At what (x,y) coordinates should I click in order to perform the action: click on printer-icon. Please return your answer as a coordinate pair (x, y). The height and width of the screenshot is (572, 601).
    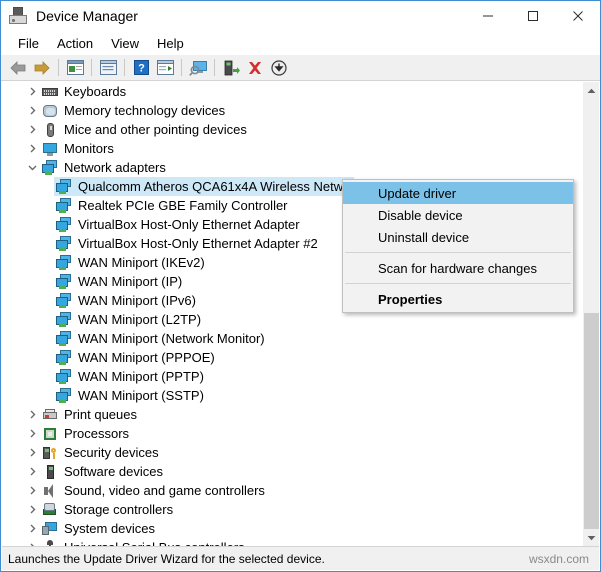
    Looking at the image, I should click on (50, 415).